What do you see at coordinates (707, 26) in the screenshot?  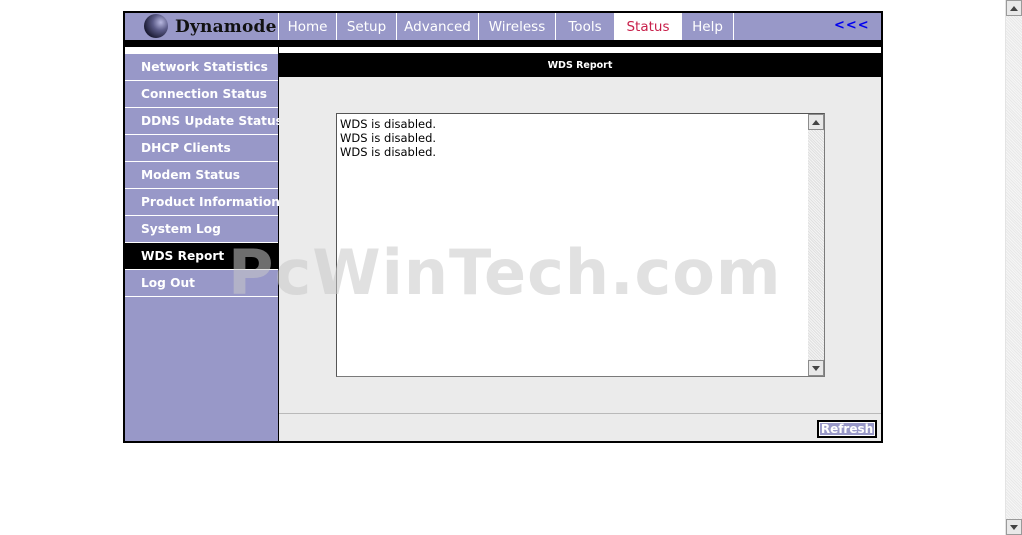 I see `nav-help: Help` at bounding box center [707, 26].